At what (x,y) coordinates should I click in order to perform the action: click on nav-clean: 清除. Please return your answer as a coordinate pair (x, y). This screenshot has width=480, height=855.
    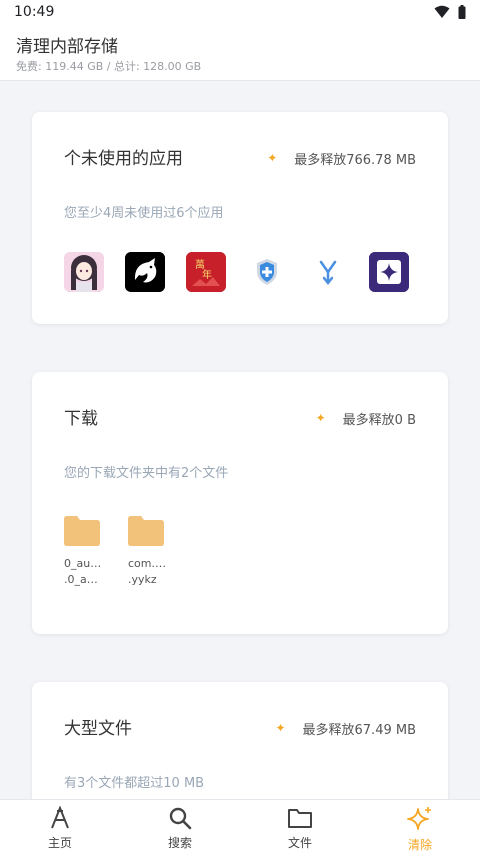
    Looking at the image, I should click on (420, 827).